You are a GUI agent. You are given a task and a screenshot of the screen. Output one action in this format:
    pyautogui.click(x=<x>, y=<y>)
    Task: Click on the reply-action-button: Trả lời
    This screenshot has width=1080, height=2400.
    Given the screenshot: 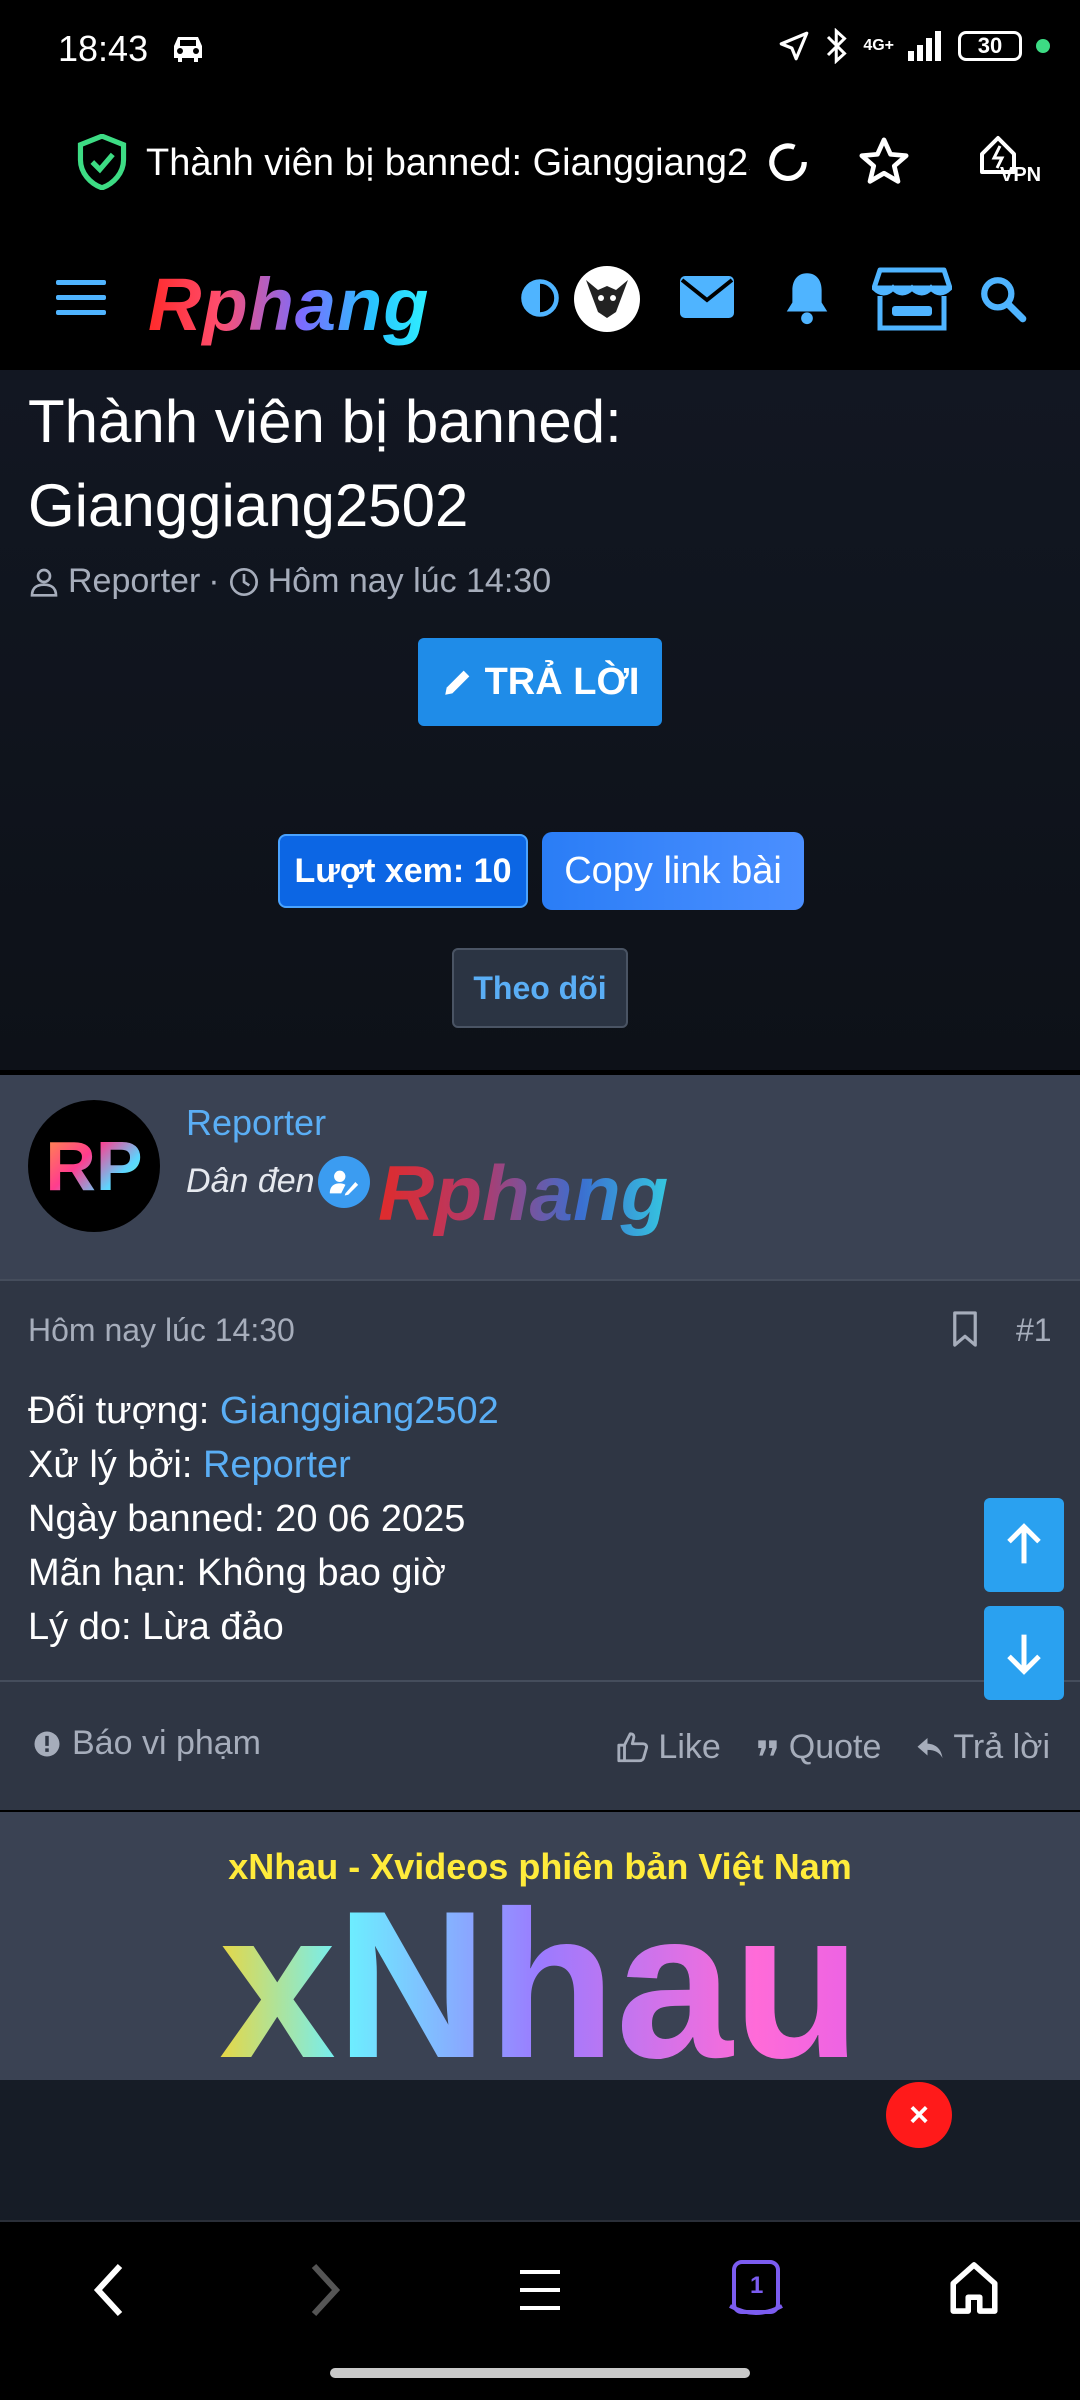 What is the action you would take?
    pyautogui.click(x=982, y=1747)
    